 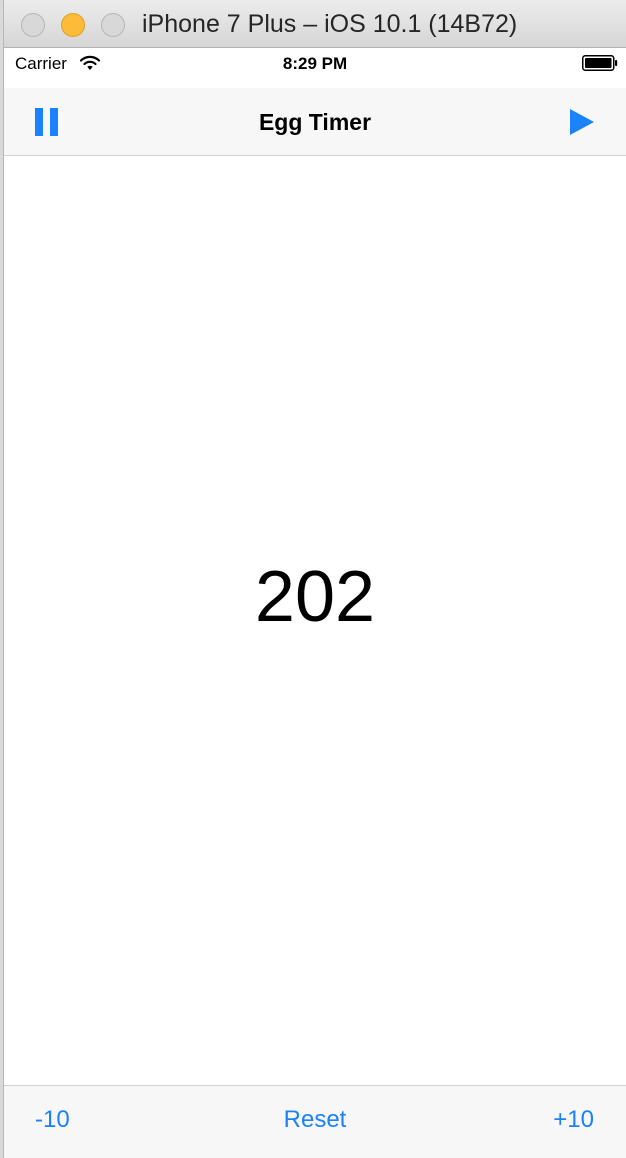 What do you see at coordinates (315, 63) in the screenshot?
I see `status-time: 8:29 PM` at bounding box center [315, 63].